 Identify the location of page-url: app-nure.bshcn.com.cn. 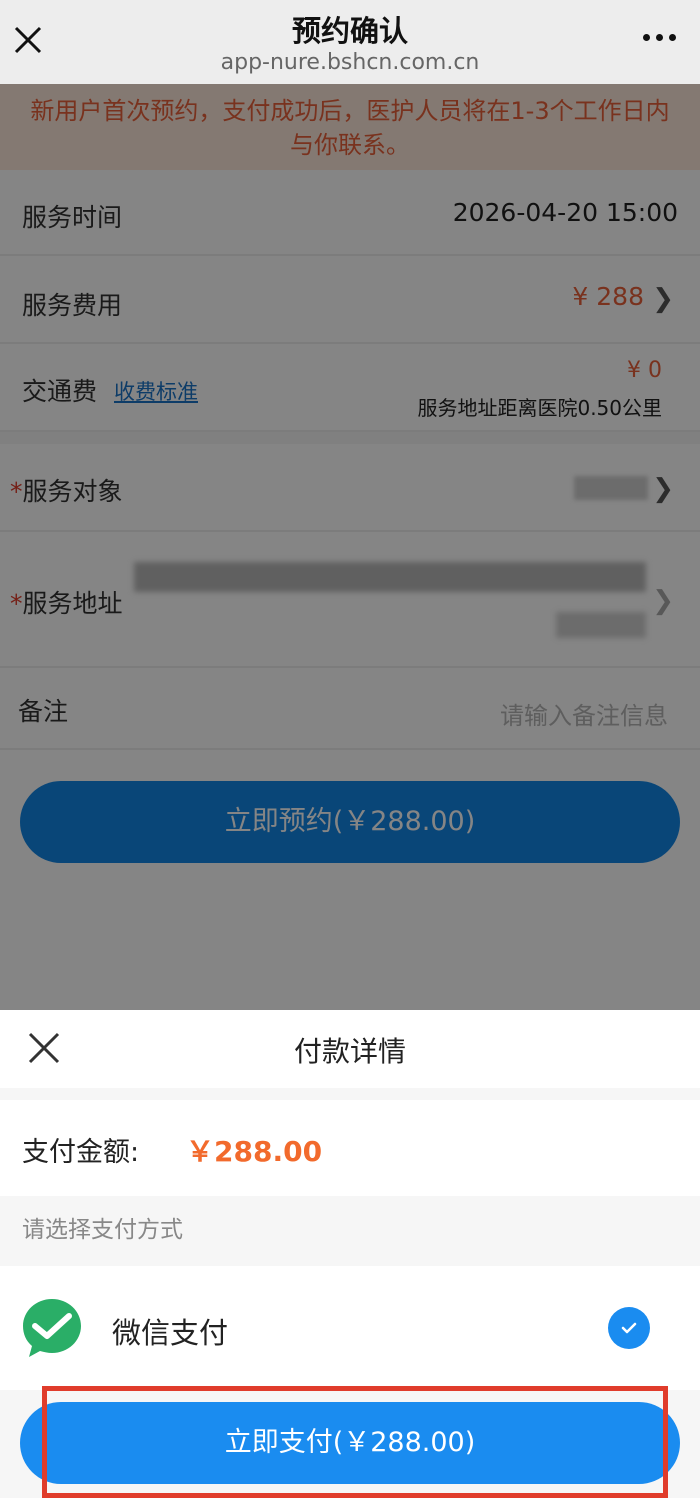
(350, 62).